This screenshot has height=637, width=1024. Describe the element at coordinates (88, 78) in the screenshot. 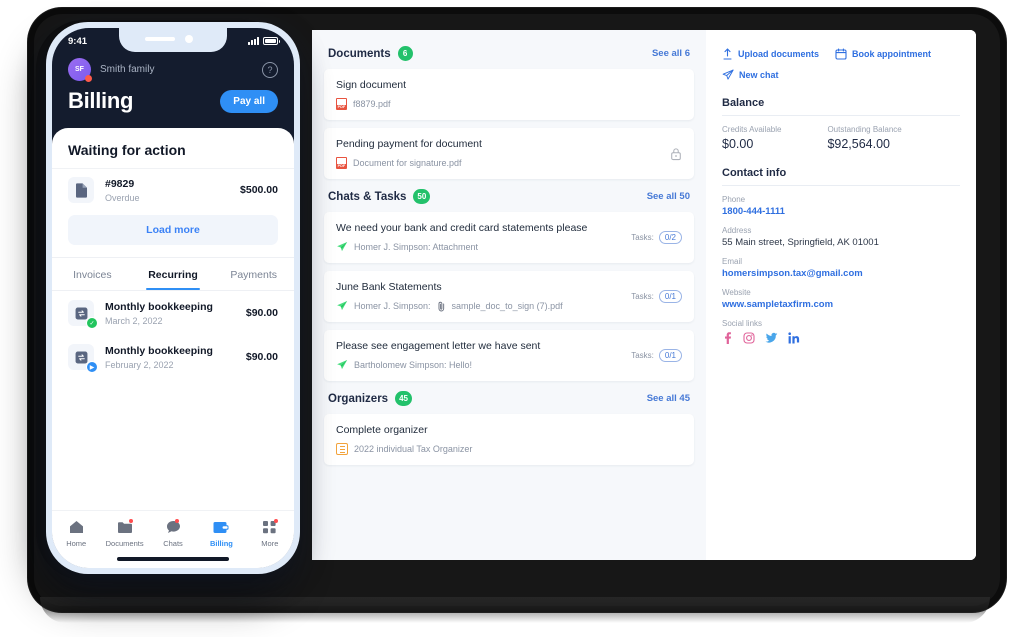

I see `avatar-status-dot` at that location.